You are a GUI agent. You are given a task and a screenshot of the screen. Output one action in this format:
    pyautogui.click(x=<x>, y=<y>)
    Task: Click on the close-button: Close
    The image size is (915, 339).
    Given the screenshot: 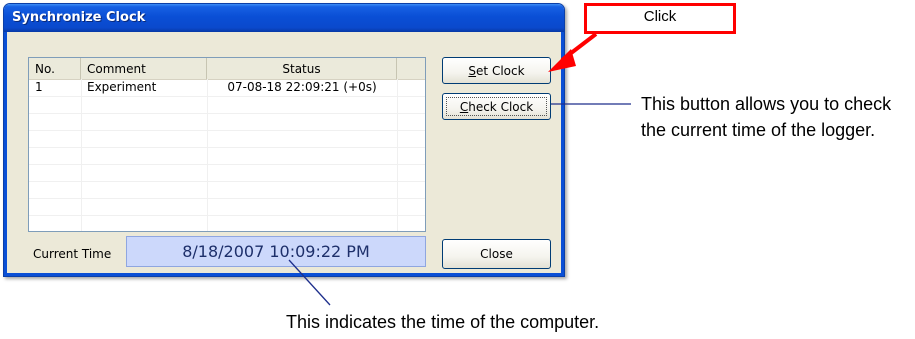 What is the action you would take?
    pyautogui.click(x=496, y=254)
    